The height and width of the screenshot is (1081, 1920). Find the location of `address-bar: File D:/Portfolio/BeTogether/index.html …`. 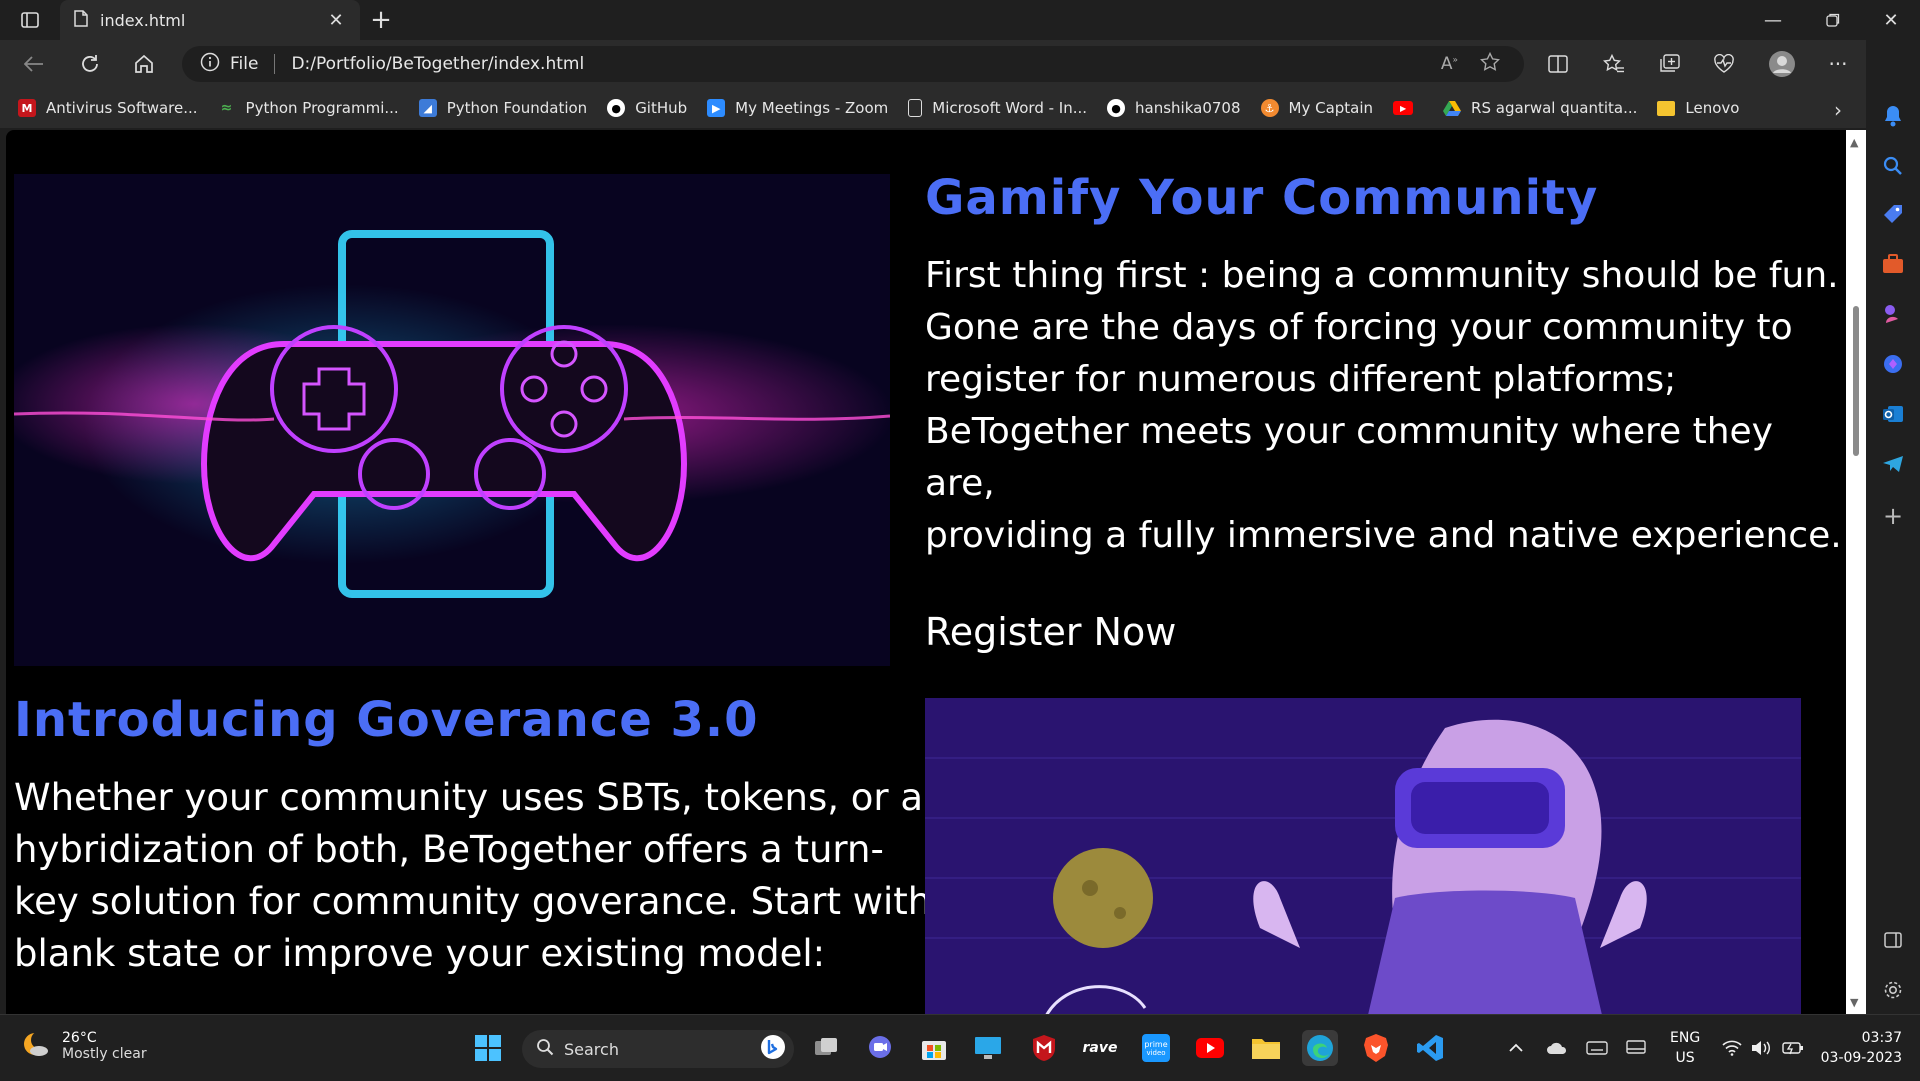

address-bar: File D:/Portfolio/BeTogether/index.html … is located at coordinates (853, 64).